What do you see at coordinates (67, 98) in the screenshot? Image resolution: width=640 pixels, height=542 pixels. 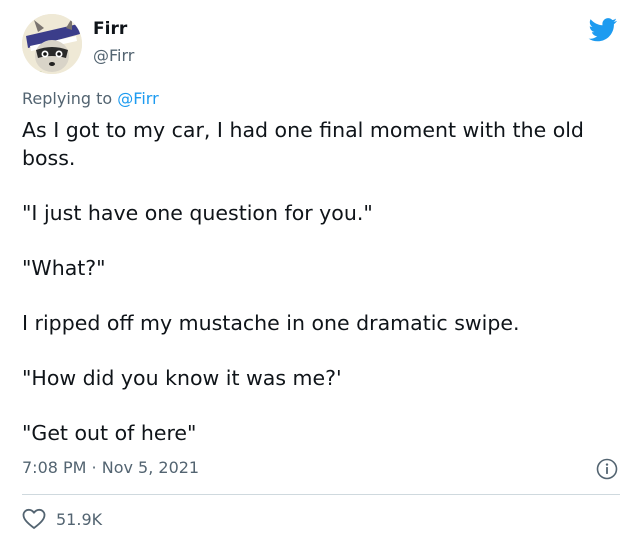 I see `replying-to-prefix: Replying to` at bounding box center [67, 98].